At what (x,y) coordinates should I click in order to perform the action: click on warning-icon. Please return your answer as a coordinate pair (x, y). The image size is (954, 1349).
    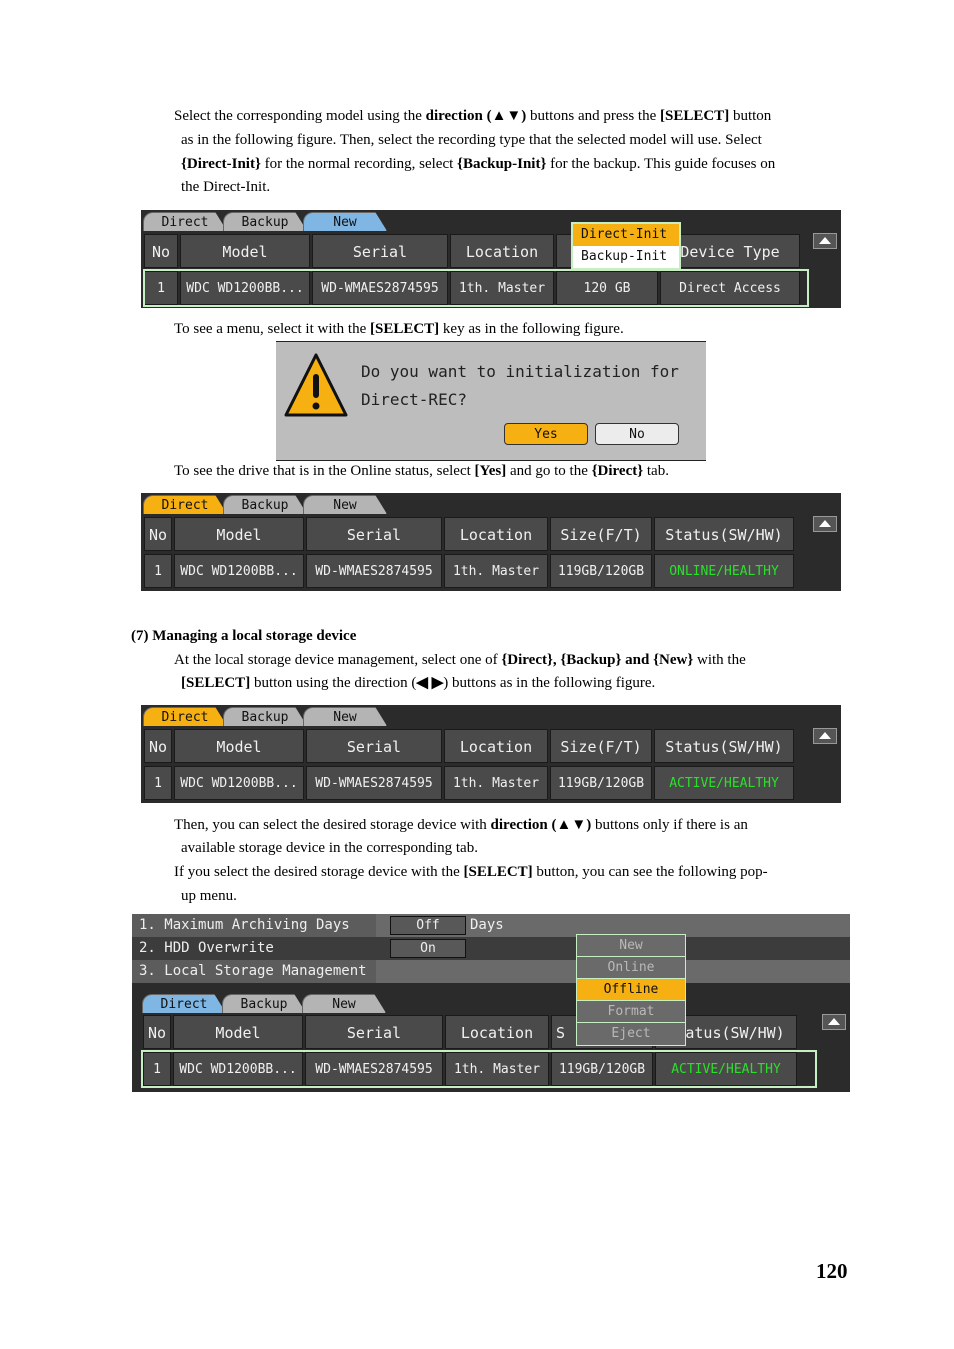
    Looking at the image, I should click on (316, 385).